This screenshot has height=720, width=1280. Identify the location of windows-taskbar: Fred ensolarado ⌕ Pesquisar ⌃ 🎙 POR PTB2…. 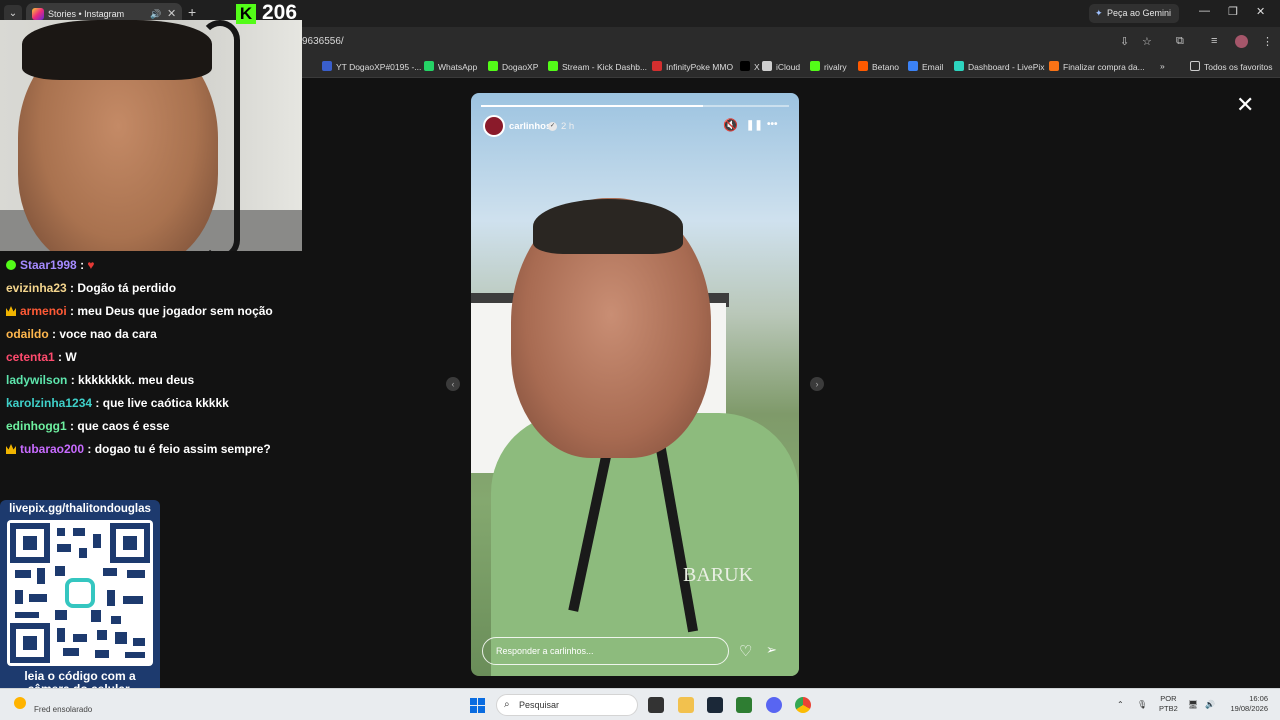
(640, 704).